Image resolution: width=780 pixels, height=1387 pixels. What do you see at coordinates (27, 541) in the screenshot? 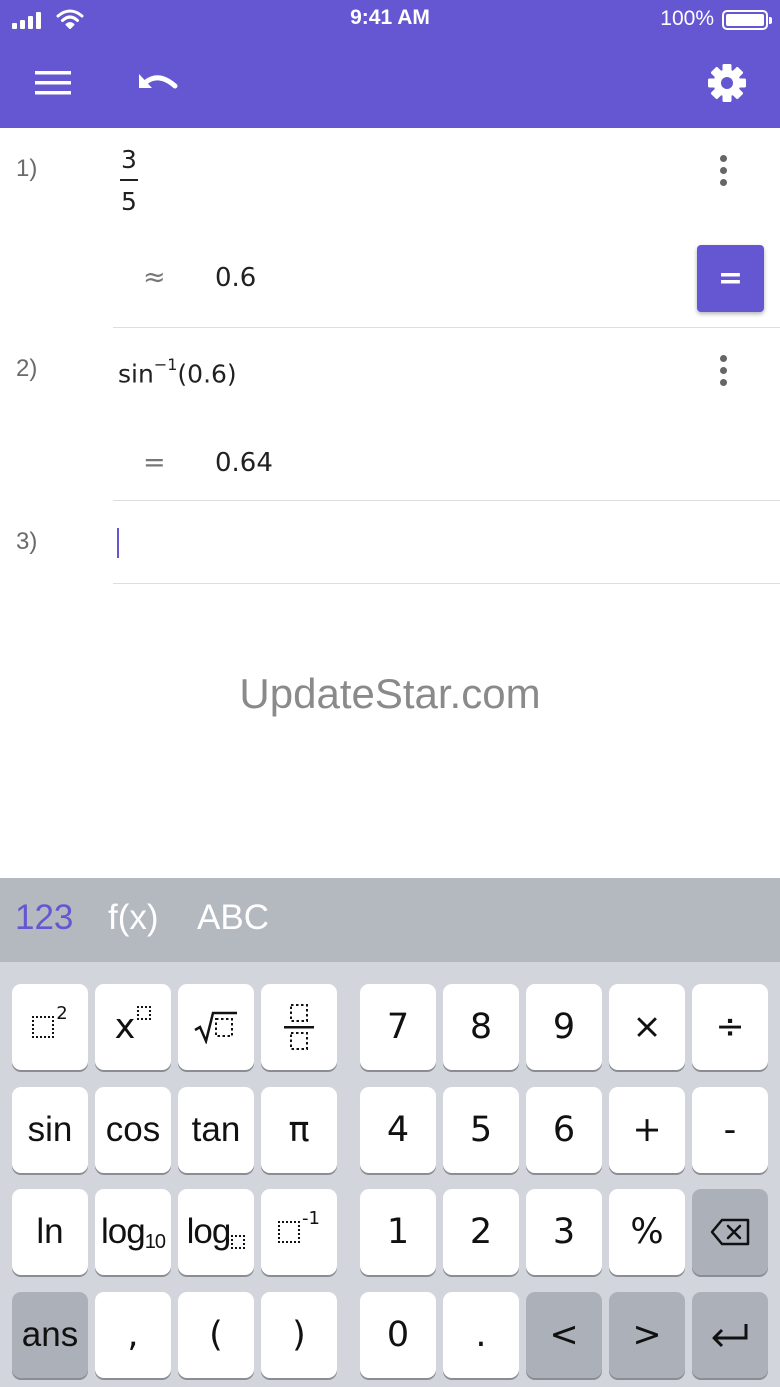
I see `row-number: 3)` at bounding box center [27, 541].